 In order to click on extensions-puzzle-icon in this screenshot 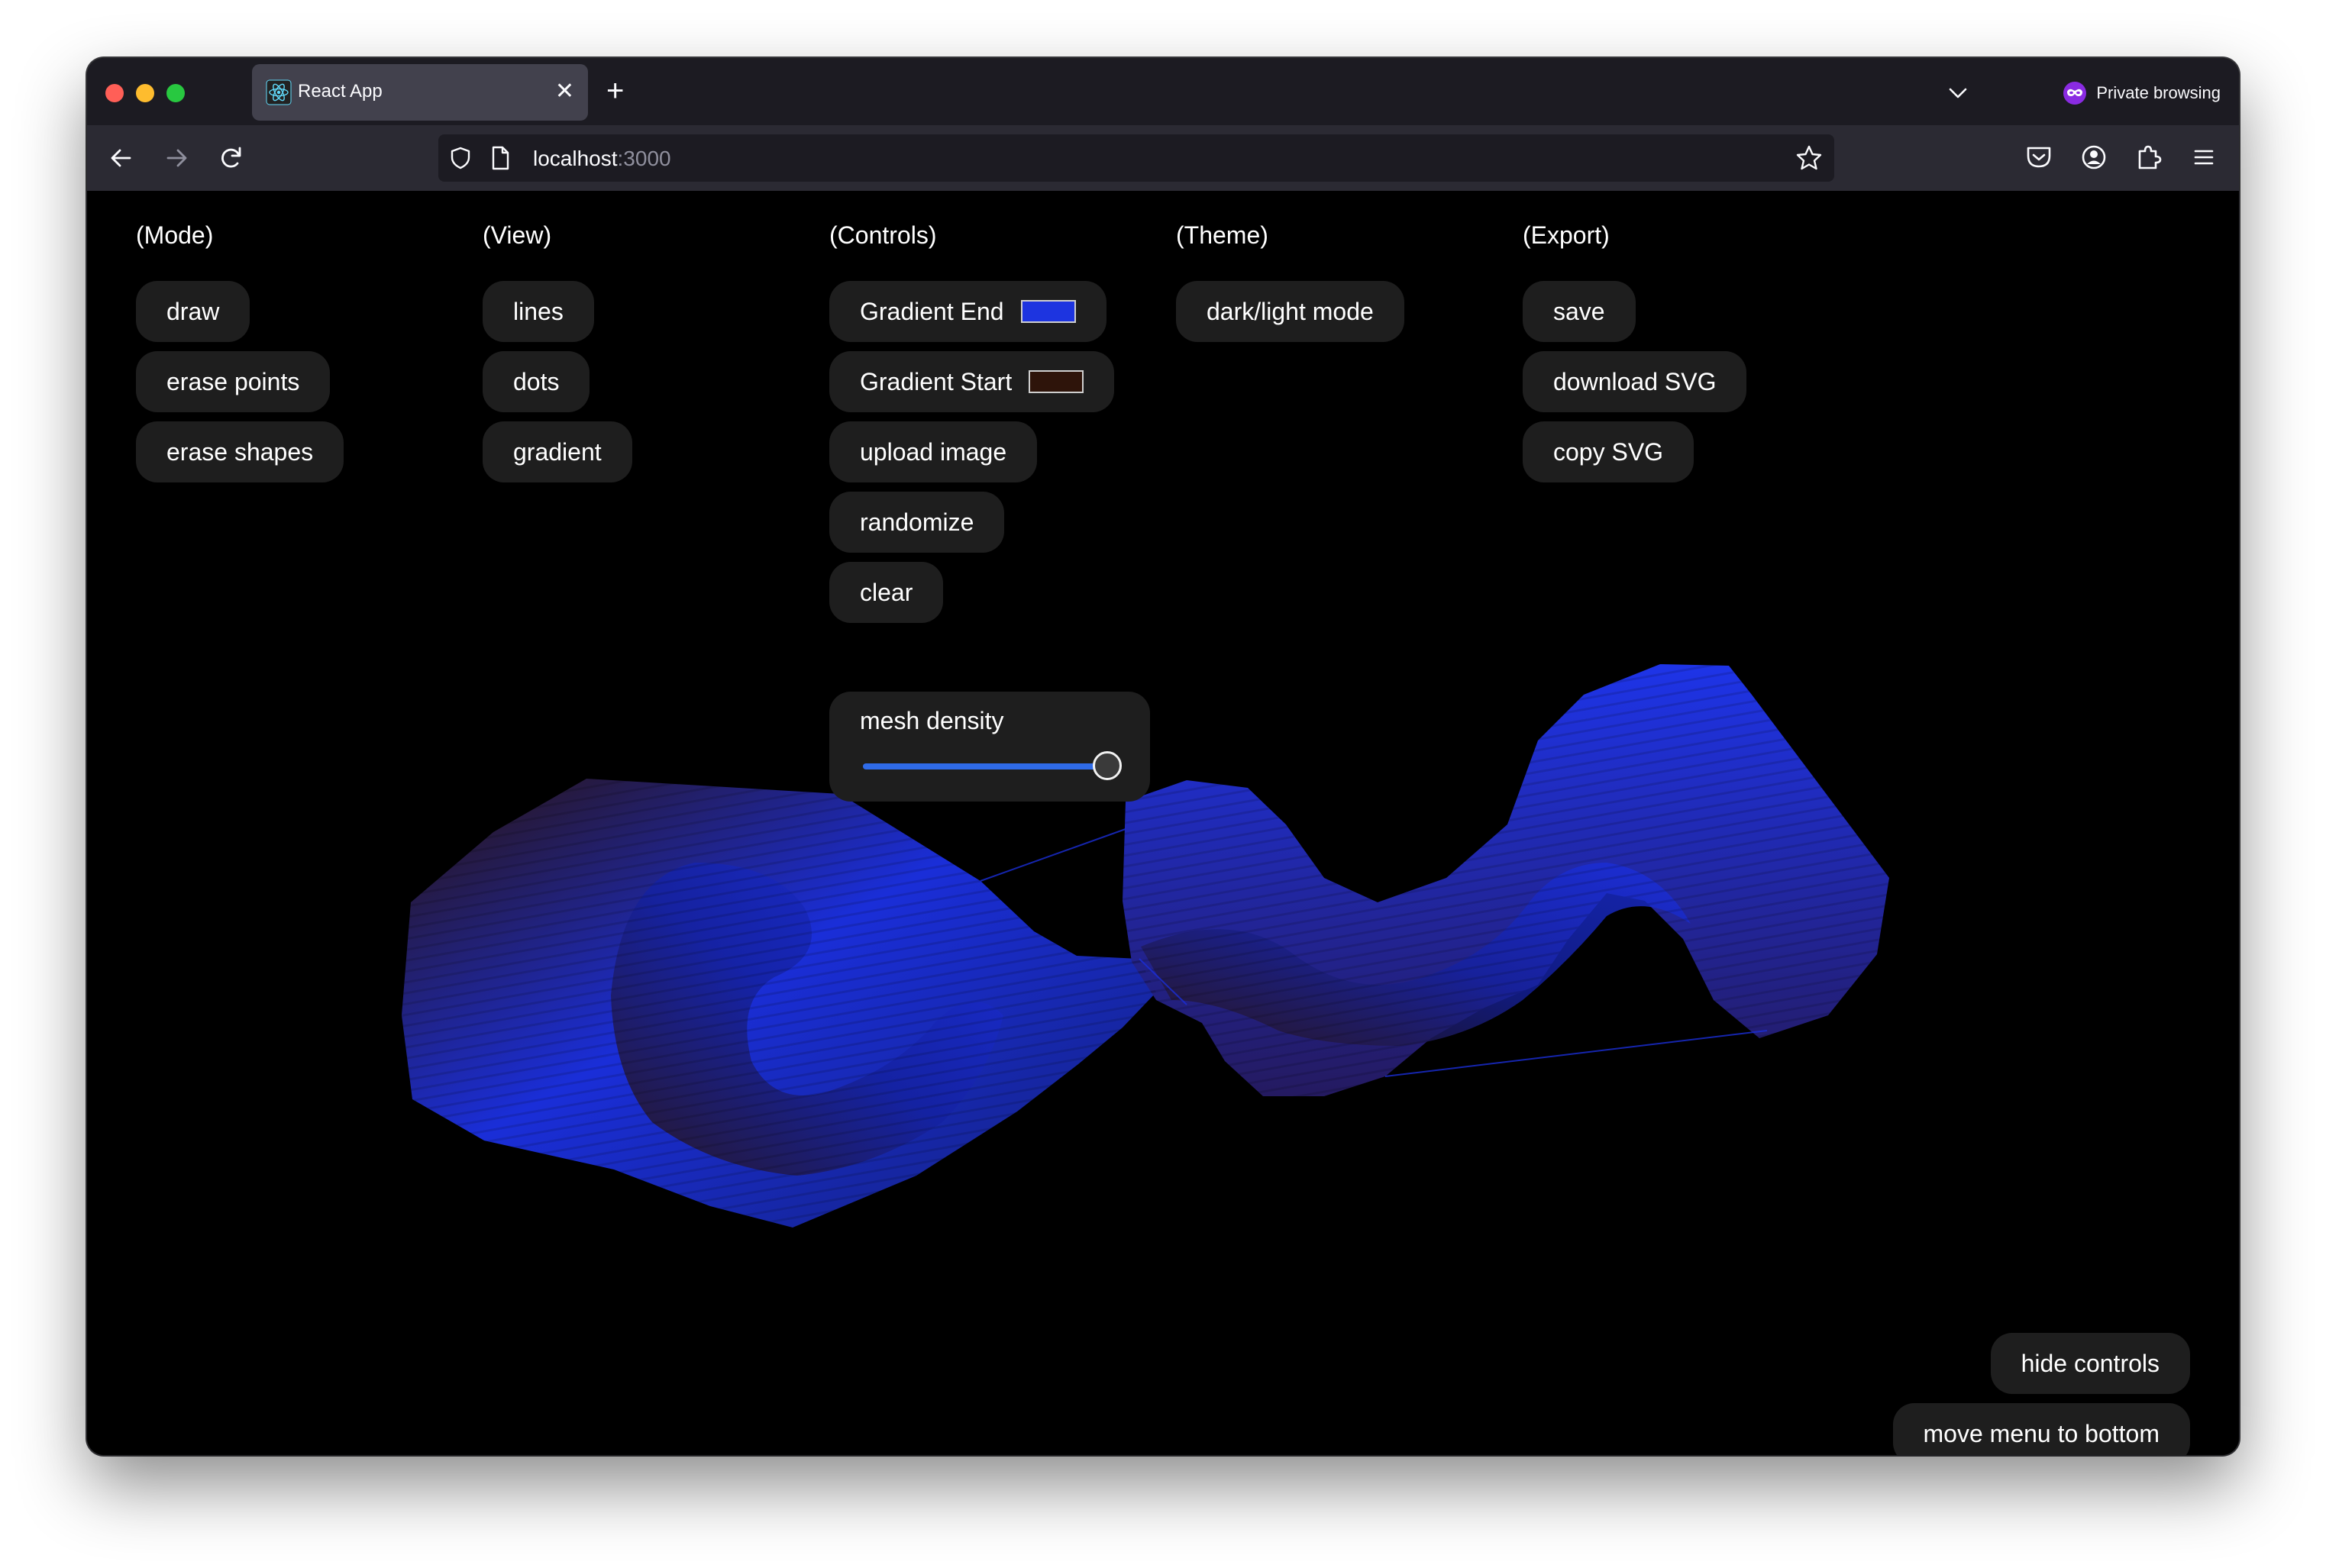, I will do `click(2149, 157)`.